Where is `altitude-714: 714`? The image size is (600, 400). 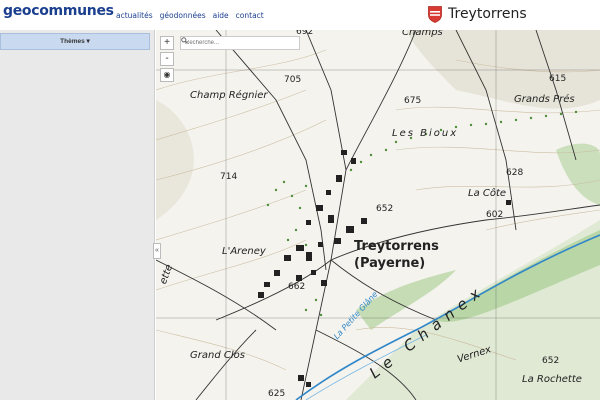
altitude-714: 714 is located at coordinates (229, 177).